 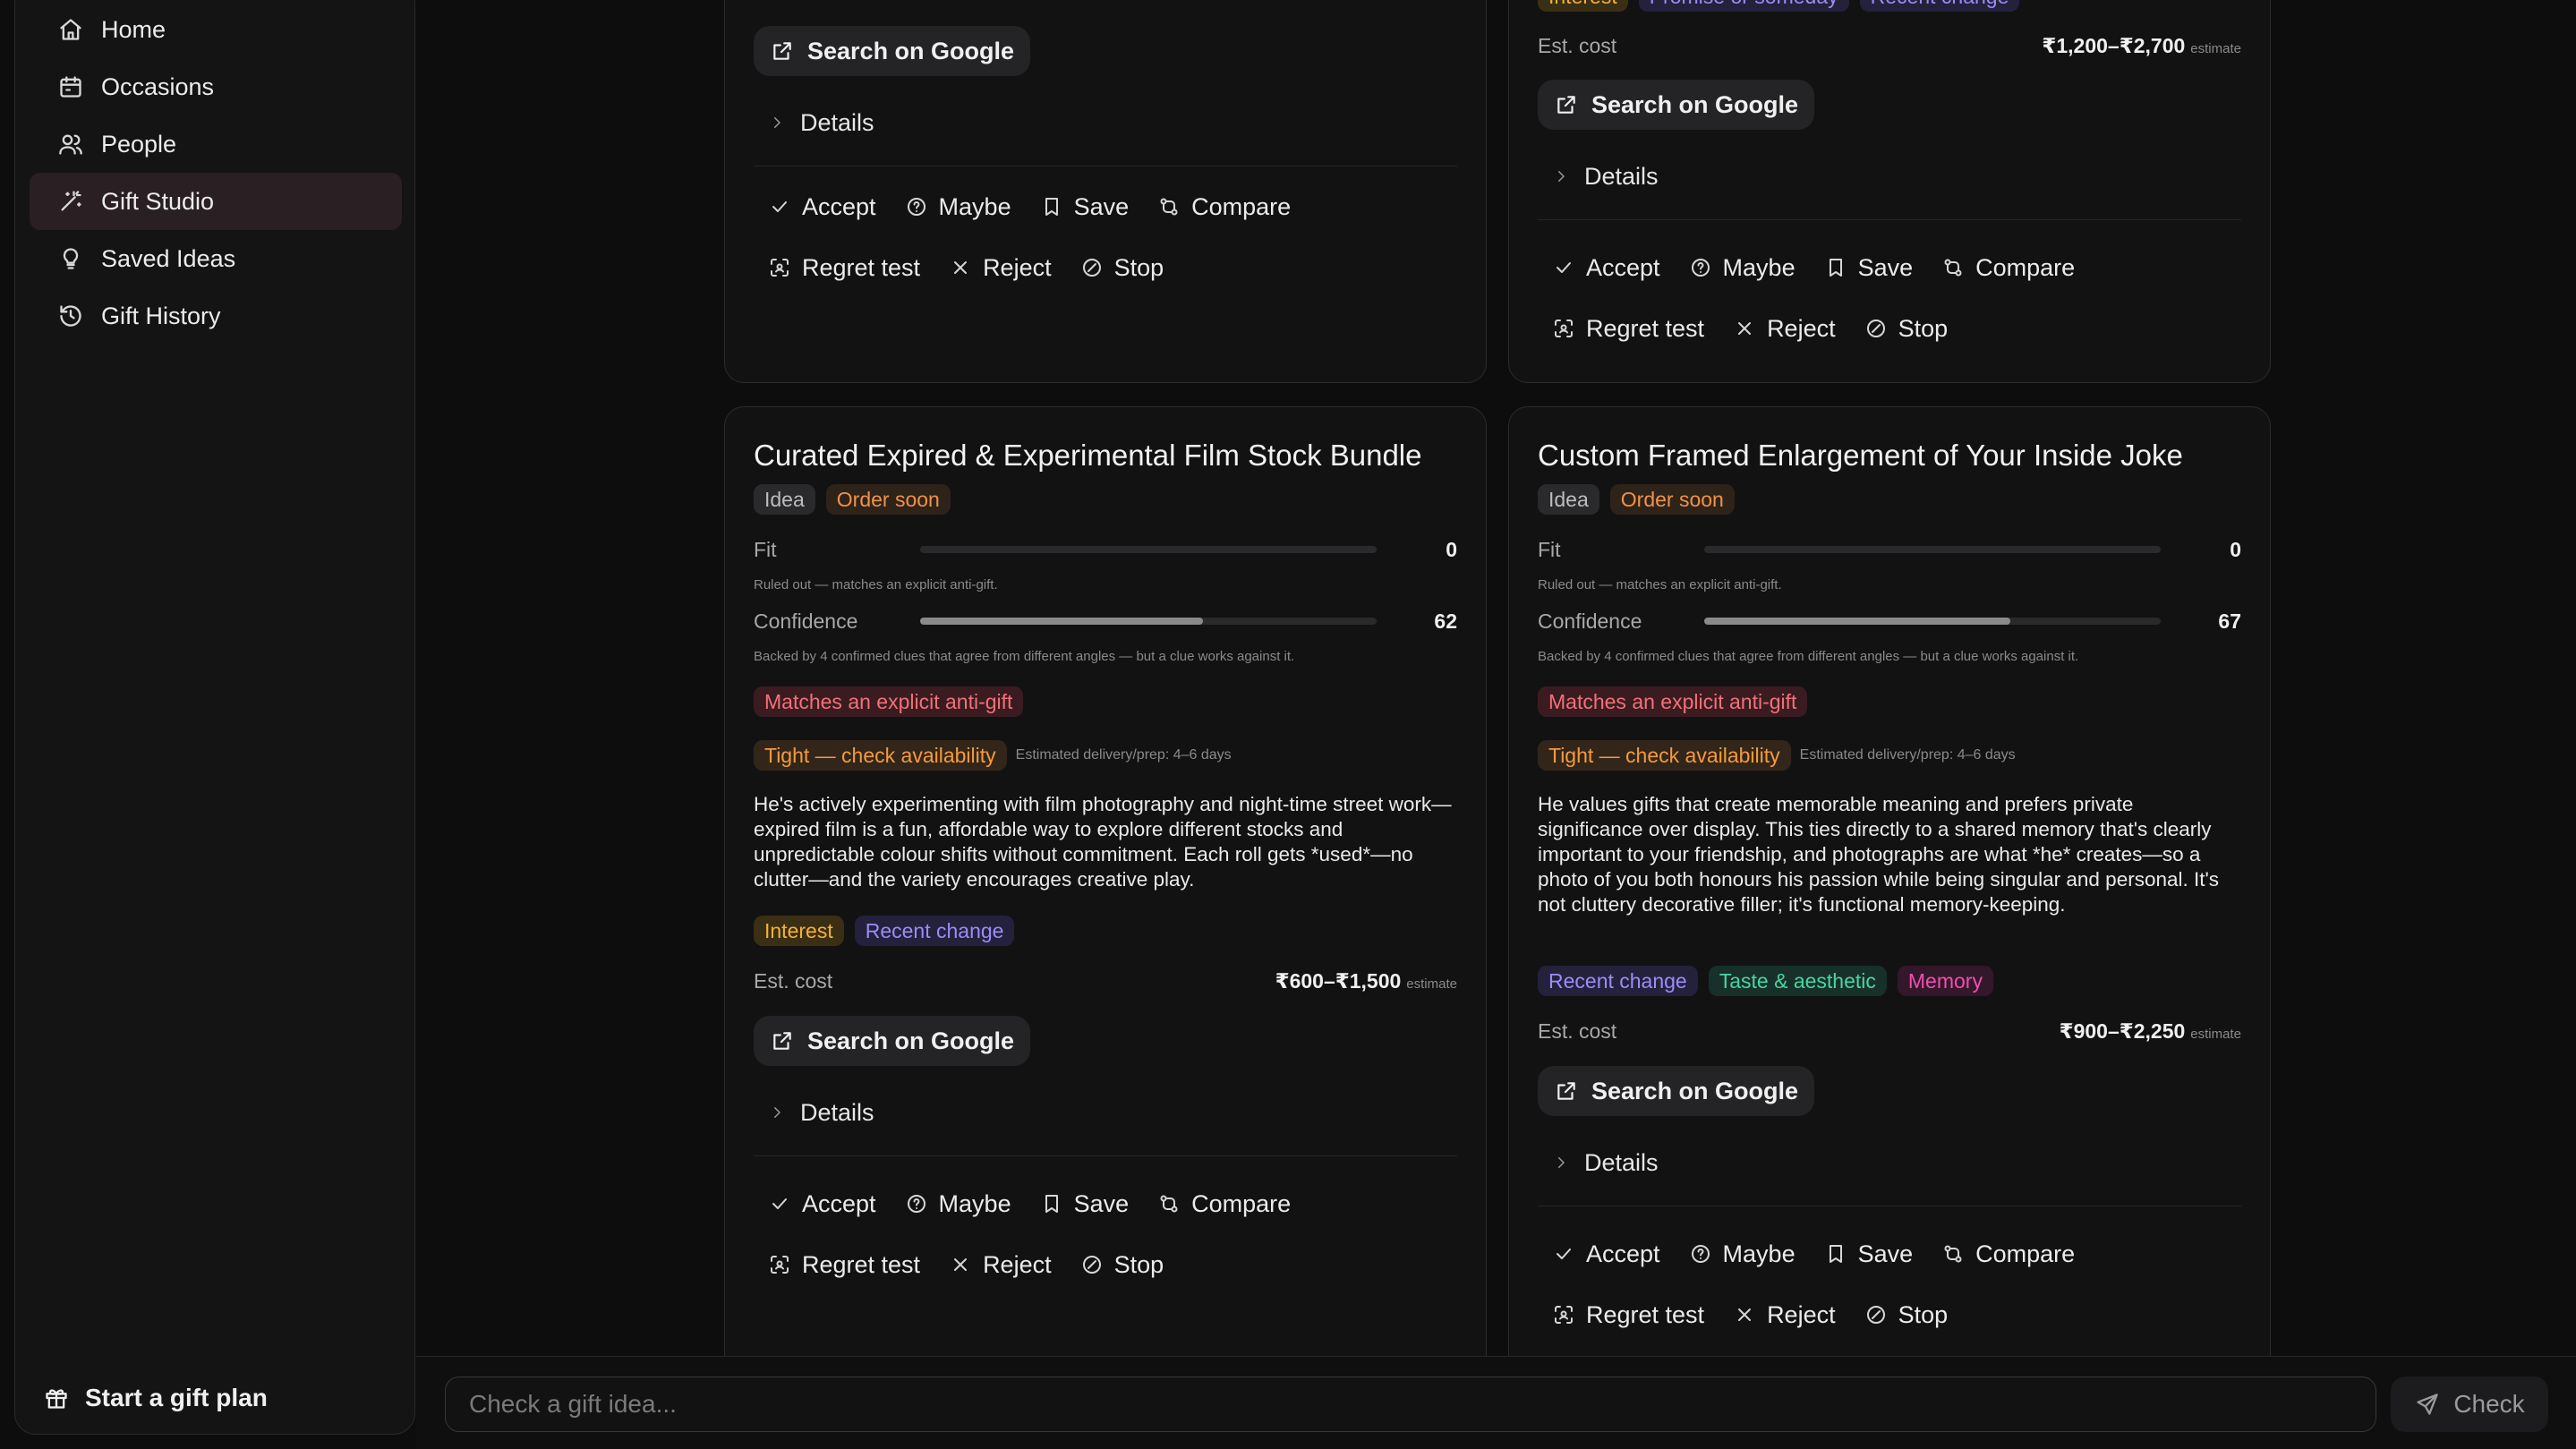 I want to click on confidence-metric: Confidence 62, so click(x=1105, y=621).